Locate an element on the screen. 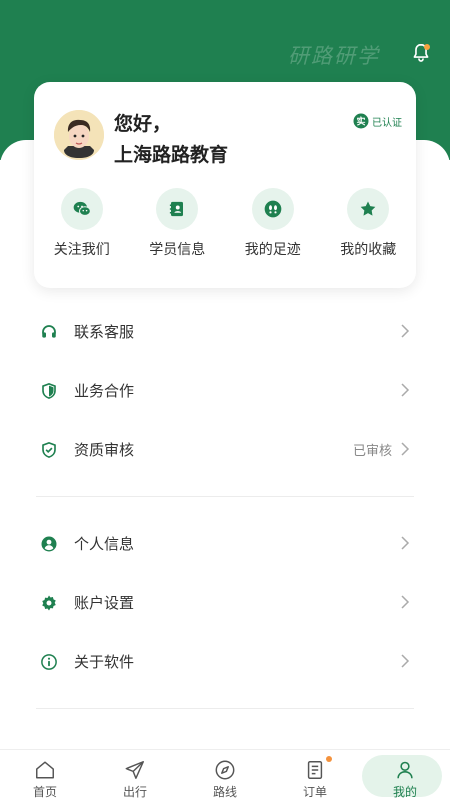 Image resolution: width=450 pixels, height=800 pixels. quick-label: 关注我们 is located at coordinates (81, 250).